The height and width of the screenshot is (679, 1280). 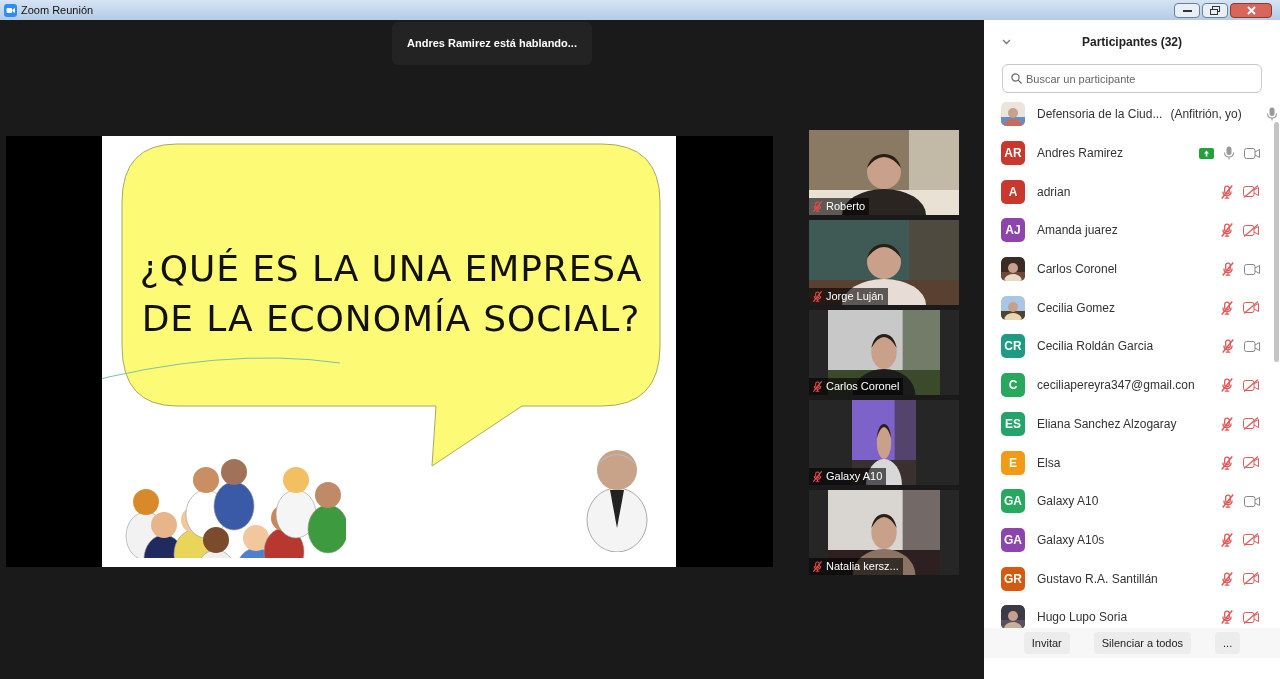 What do you see at coordinates (1077, 231) in the screenshot?
I see `participant-name: Amanda juarez` at bounding box center [1077, 231].